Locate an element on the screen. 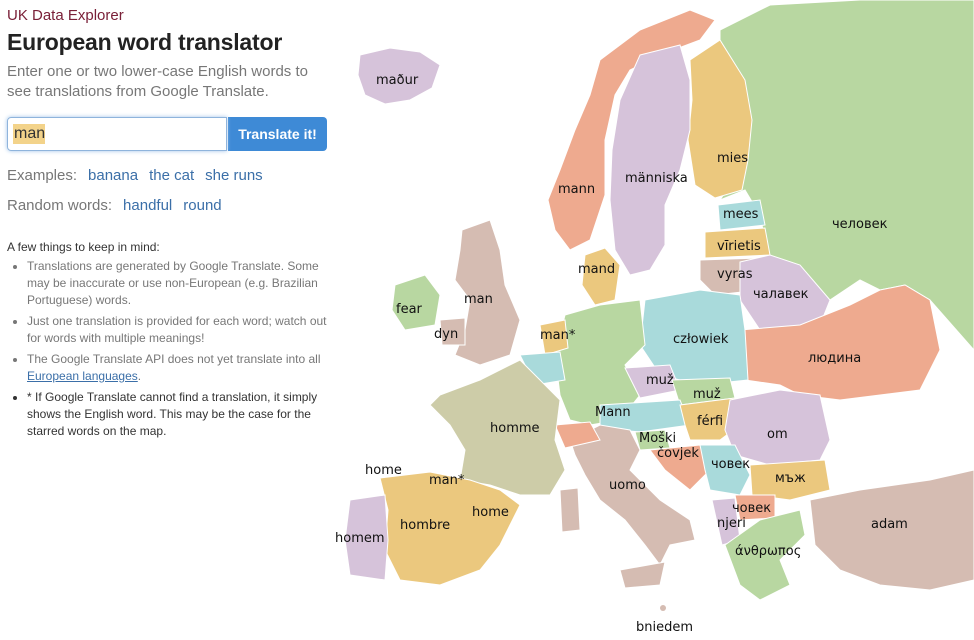 The height and width of the screenshot is (640, 974). label-slovakia: muž is located at coordinates (707, 394).